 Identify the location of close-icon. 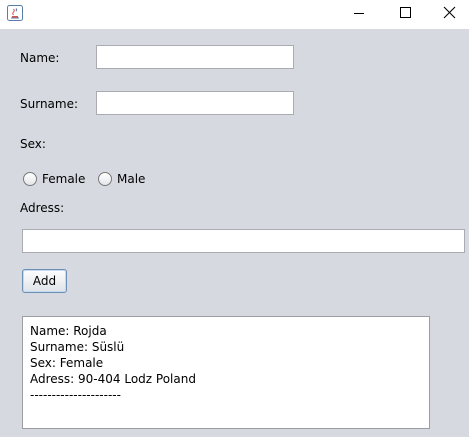
(449, 12).